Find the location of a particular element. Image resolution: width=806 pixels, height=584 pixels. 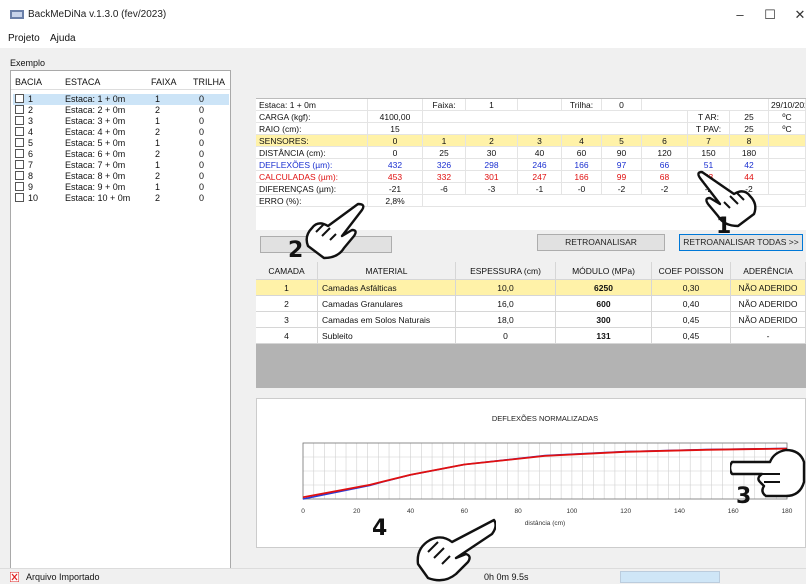

sensor-row-label: DISTÂNCIA (cm): is located at coordinates (312, 153).